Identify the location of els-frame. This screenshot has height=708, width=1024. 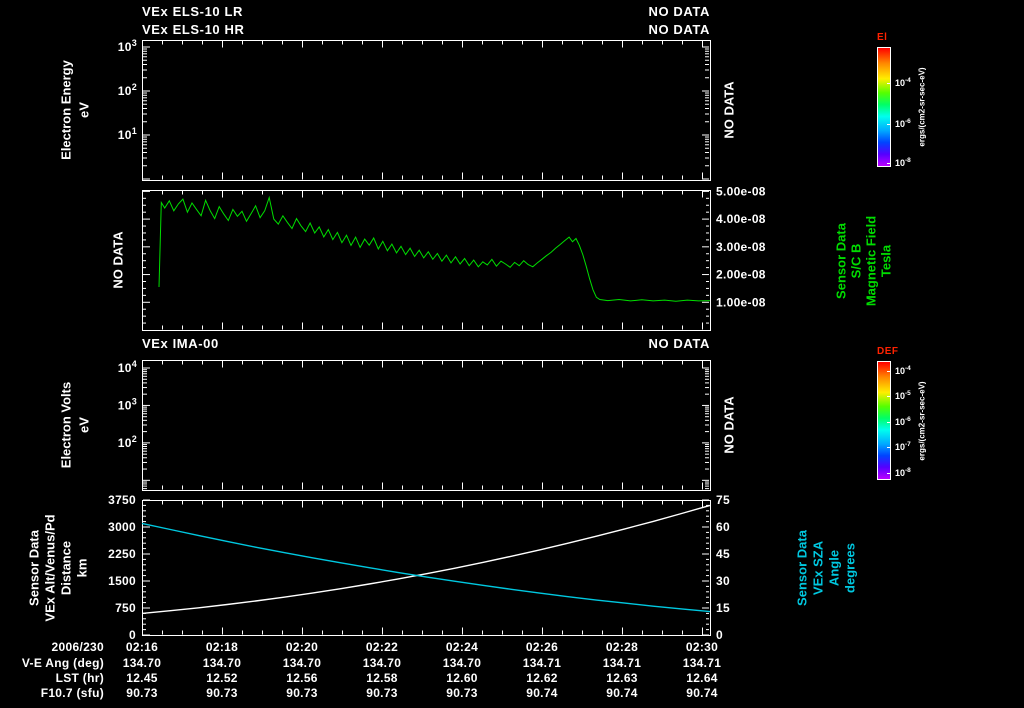
(426, 110).